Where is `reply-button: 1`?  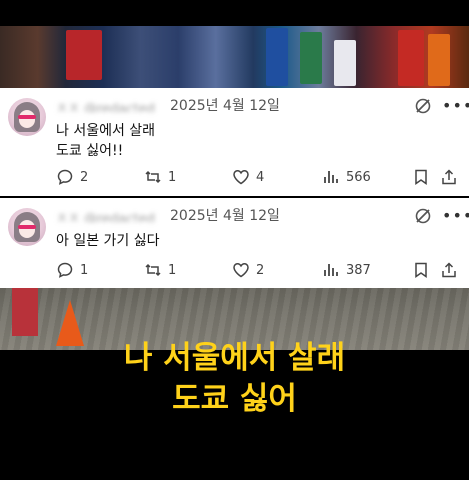 reply-button: 1 is located at coordinates (72, 270).